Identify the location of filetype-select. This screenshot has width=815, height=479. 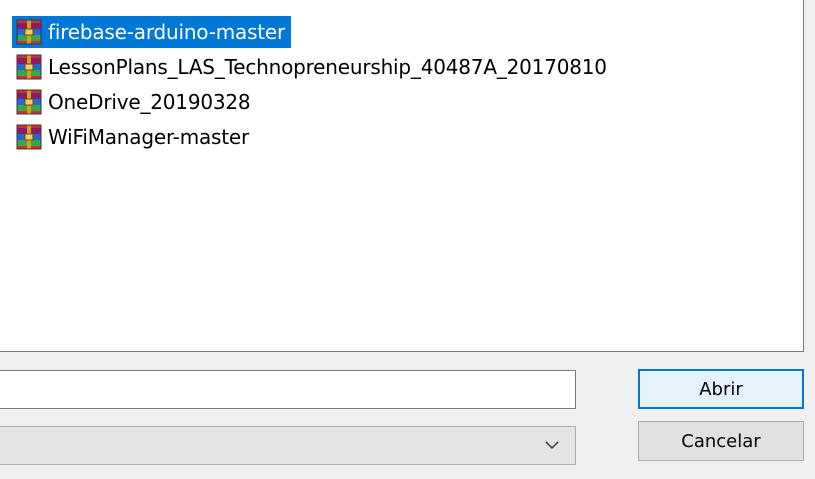
(288, 445).